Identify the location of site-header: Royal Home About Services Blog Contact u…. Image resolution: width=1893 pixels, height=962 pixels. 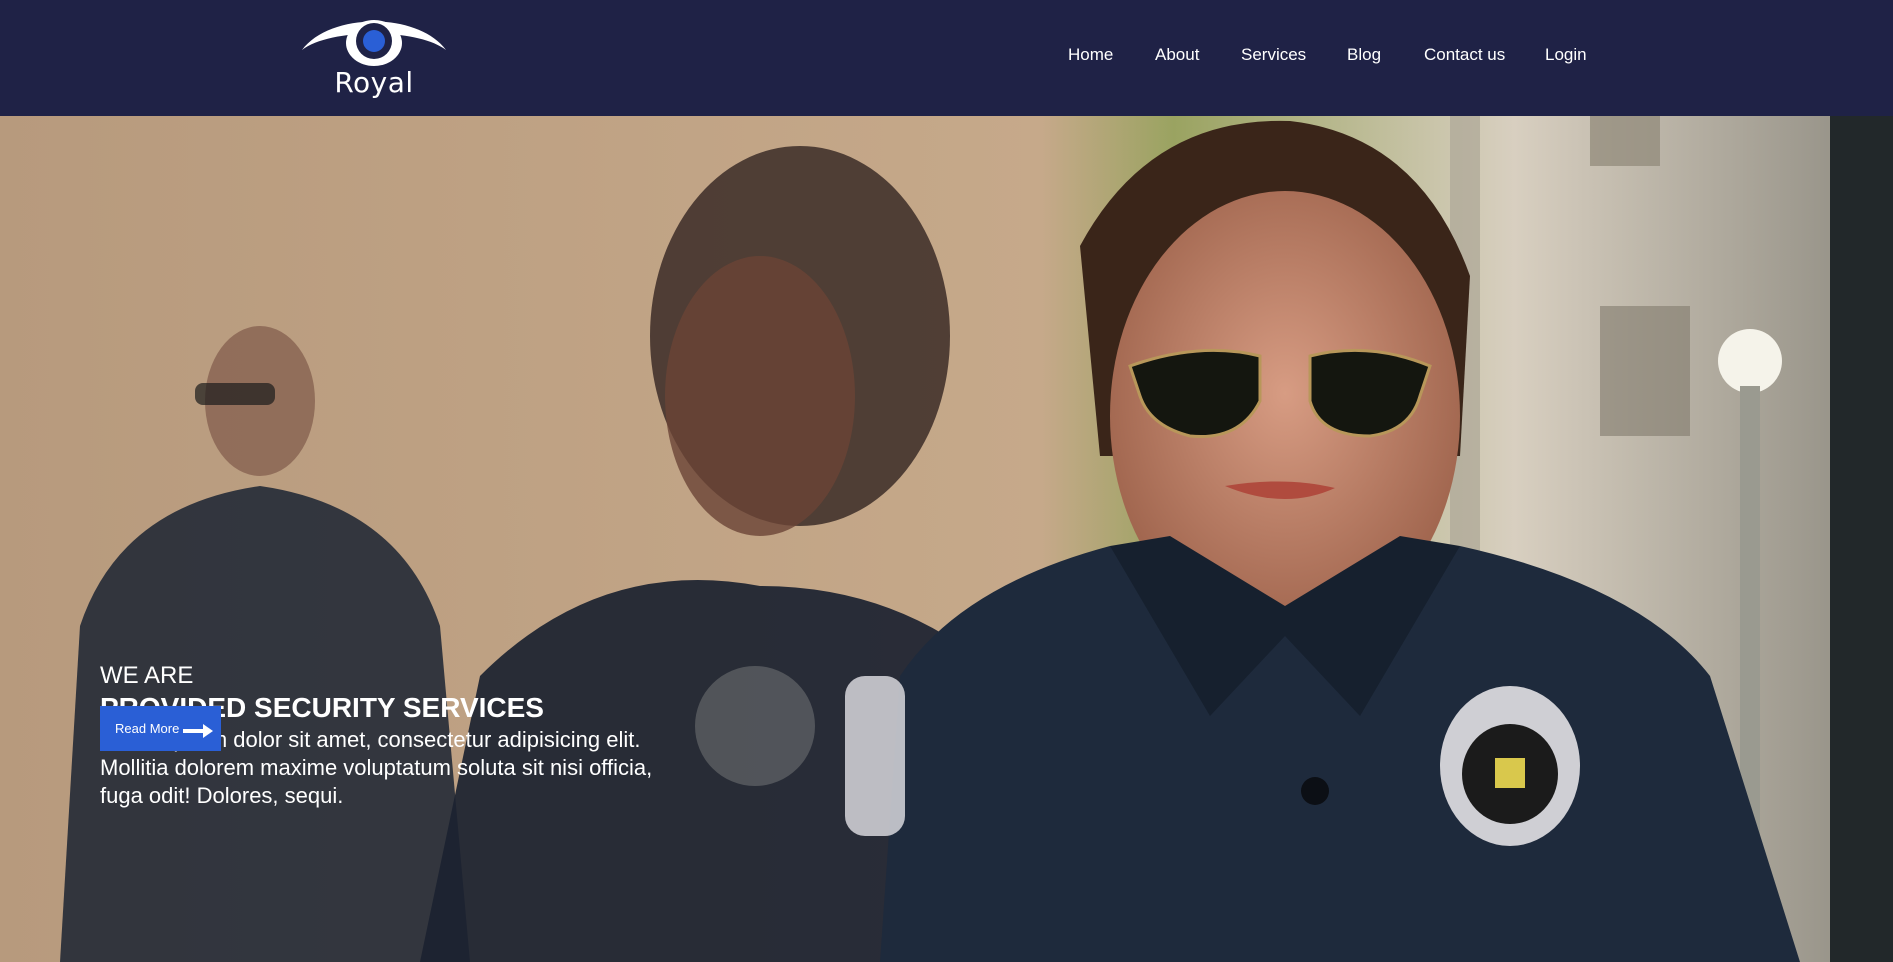
(946, 58).